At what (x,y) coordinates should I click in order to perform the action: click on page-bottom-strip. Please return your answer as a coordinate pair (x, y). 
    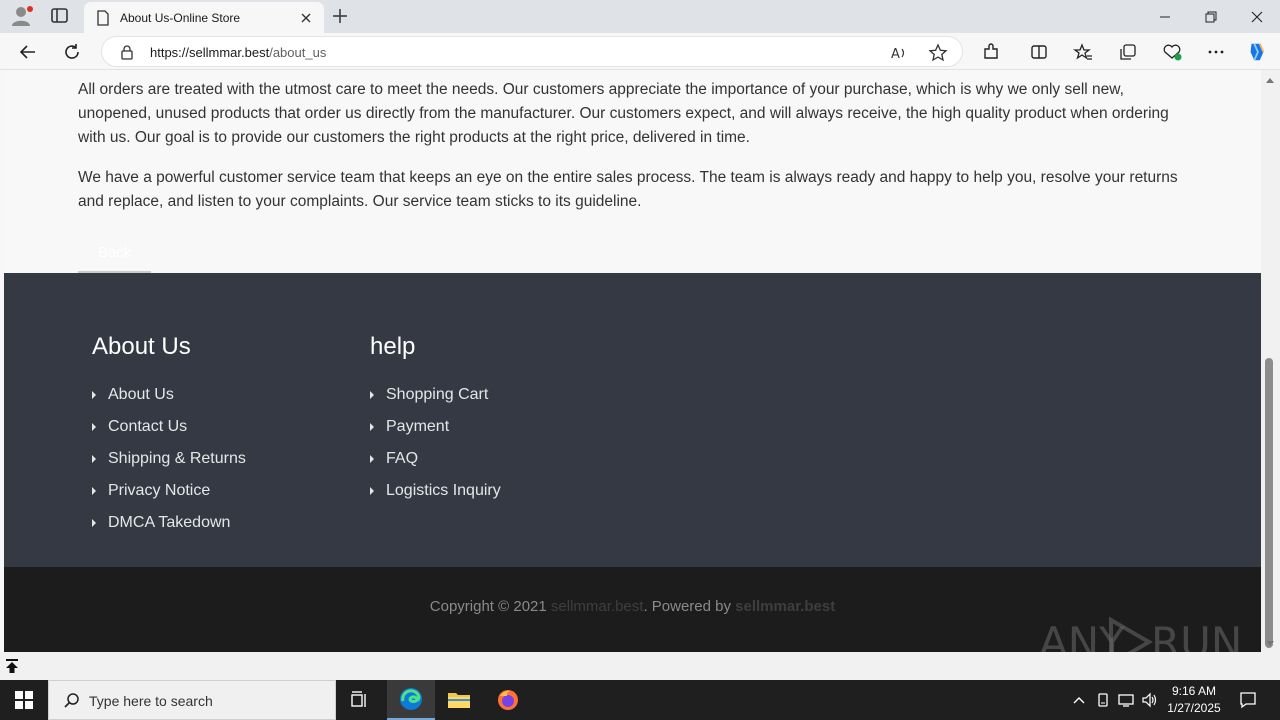
    Looking at the image, I should click on (640, 666).